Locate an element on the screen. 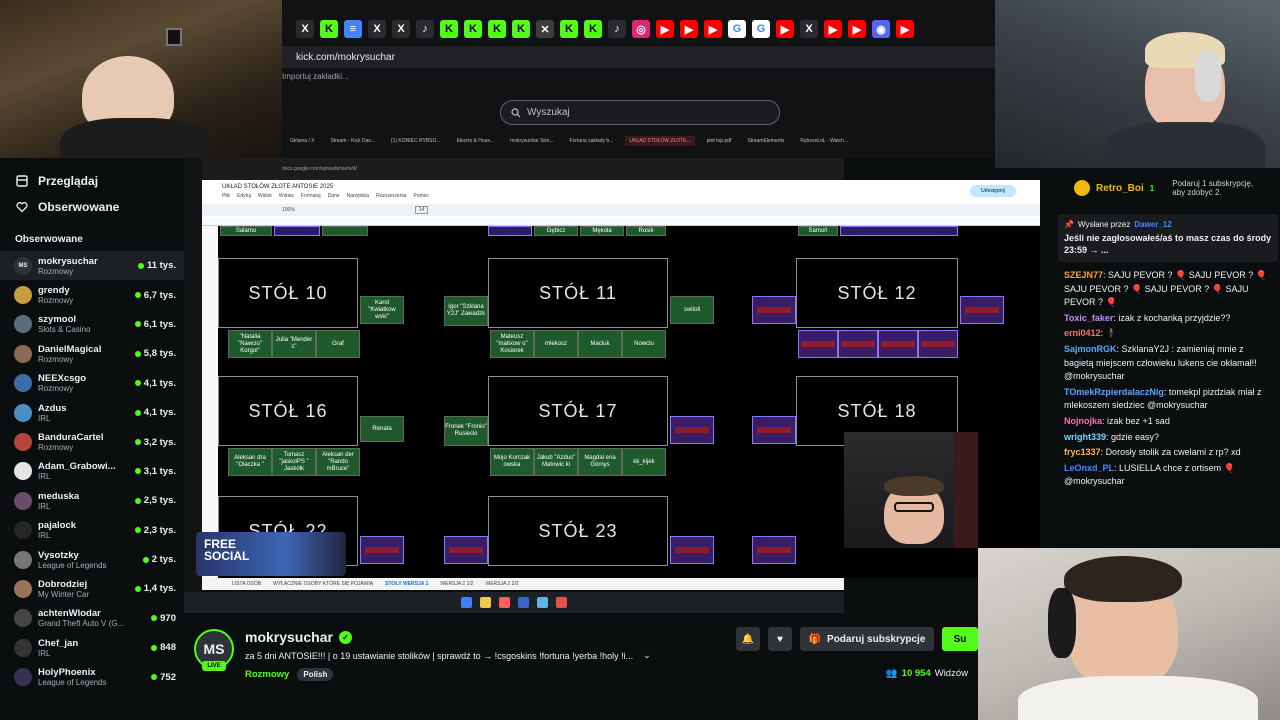  chat-username: fryc1337 is located at coordinates (1082, 452).